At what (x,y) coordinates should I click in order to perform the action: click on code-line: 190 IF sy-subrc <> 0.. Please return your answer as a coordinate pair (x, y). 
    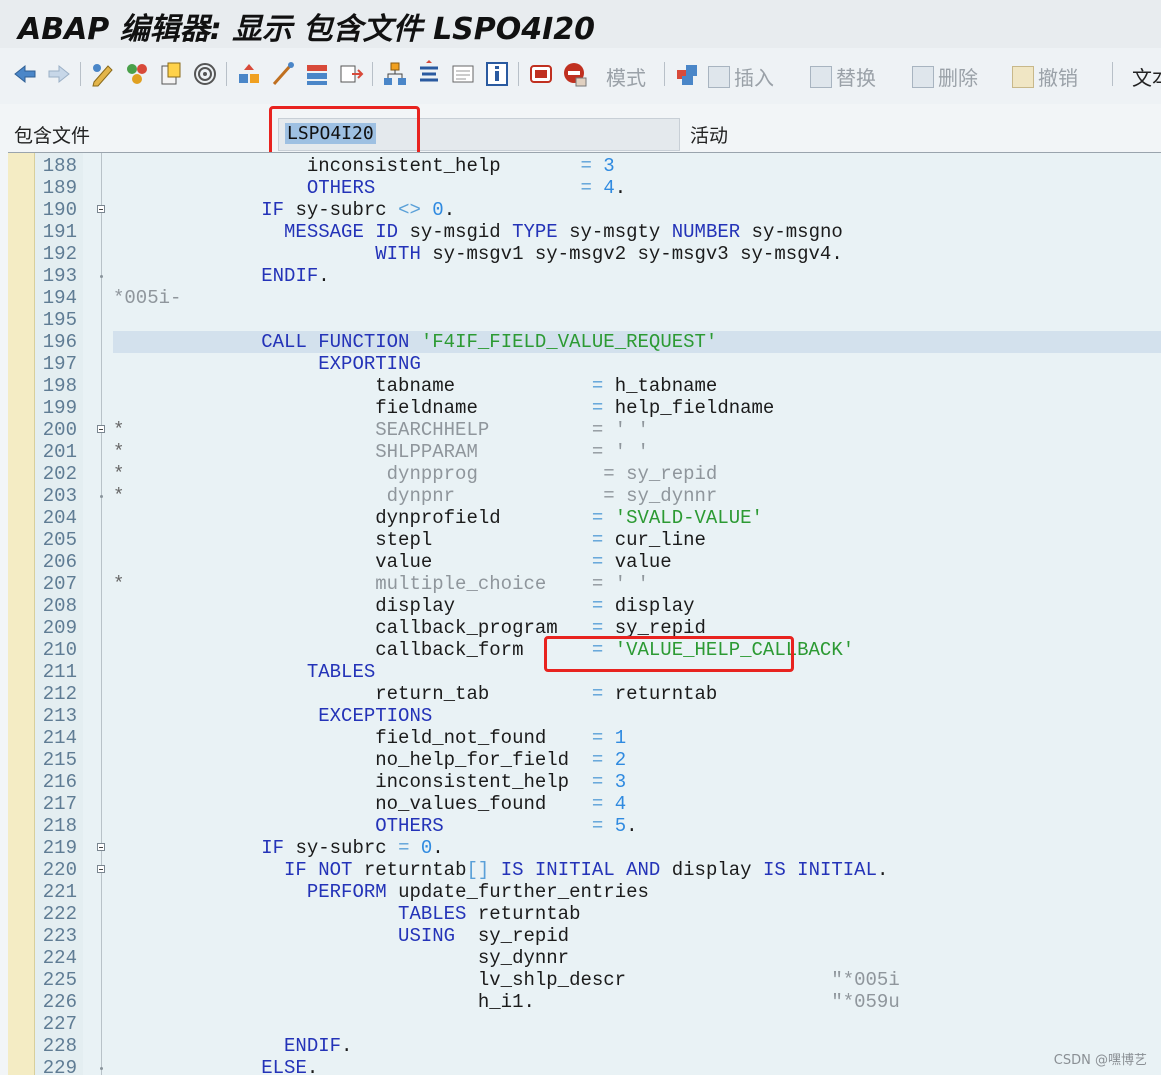
    Looking at the image, I should click on (584, 210).